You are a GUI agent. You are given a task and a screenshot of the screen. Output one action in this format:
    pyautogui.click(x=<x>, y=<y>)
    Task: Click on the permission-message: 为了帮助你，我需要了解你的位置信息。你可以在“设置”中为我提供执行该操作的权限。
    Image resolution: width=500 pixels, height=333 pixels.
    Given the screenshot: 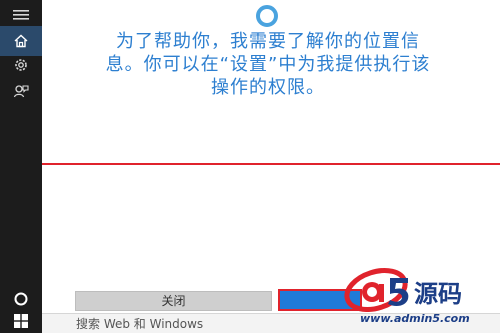 What is the action you would take?
    pyautogui.click(x=268, y=64)
    